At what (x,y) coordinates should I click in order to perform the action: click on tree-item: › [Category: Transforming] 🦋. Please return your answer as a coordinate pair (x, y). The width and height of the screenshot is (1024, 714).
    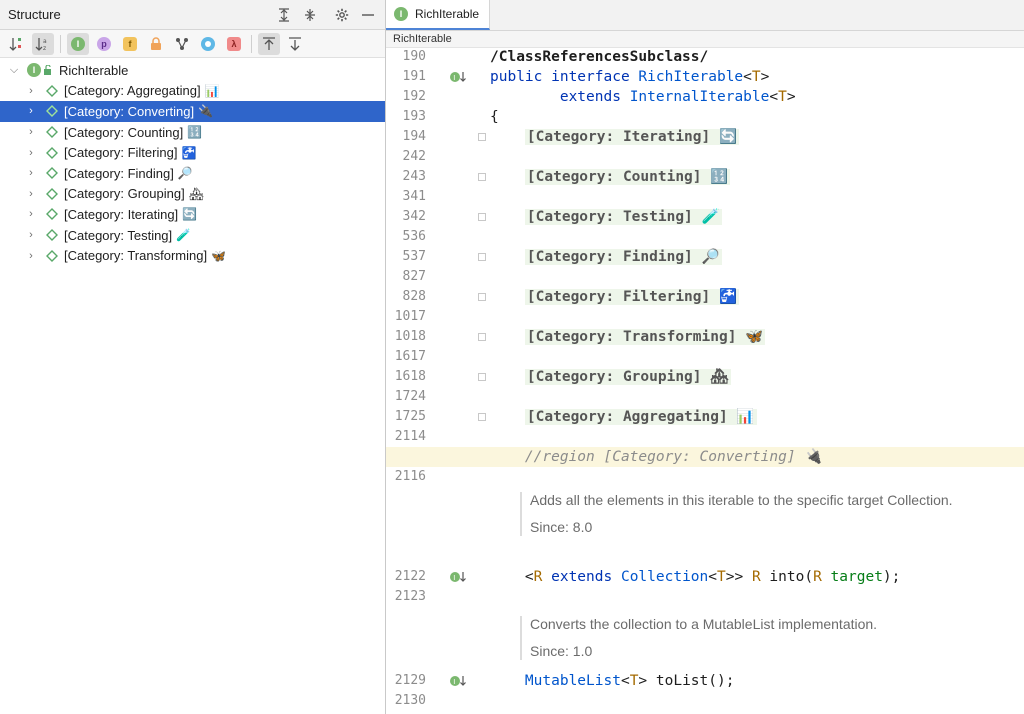
    Looking at the image, I should click on (192, 255).